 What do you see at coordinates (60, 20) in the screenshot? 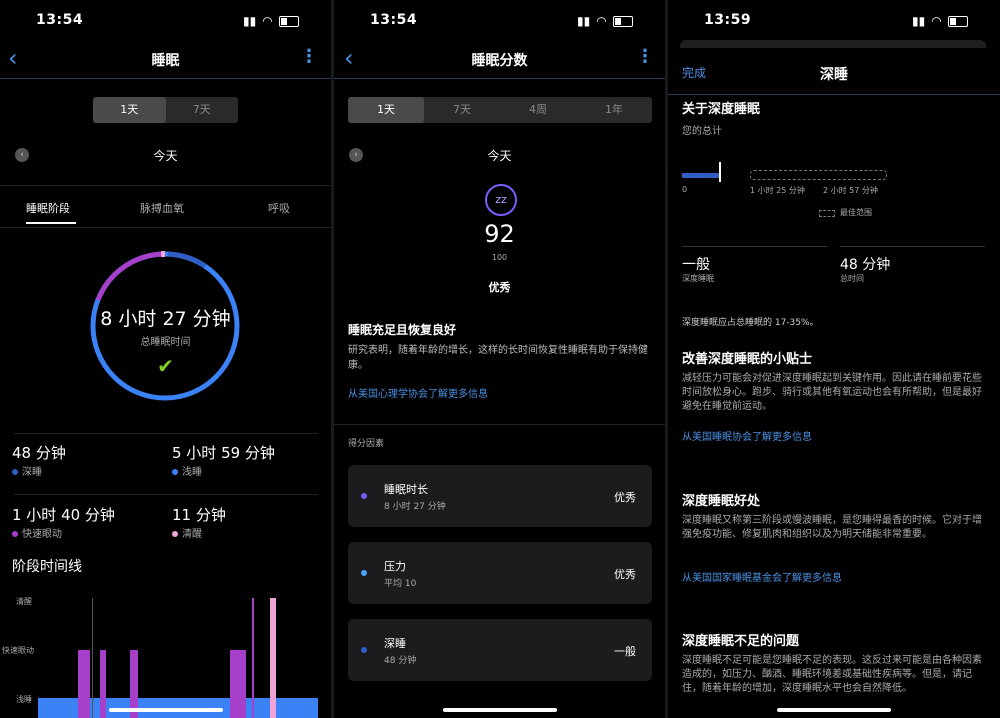
I see `status-time: 13:54` at bounding box center [60, 20].